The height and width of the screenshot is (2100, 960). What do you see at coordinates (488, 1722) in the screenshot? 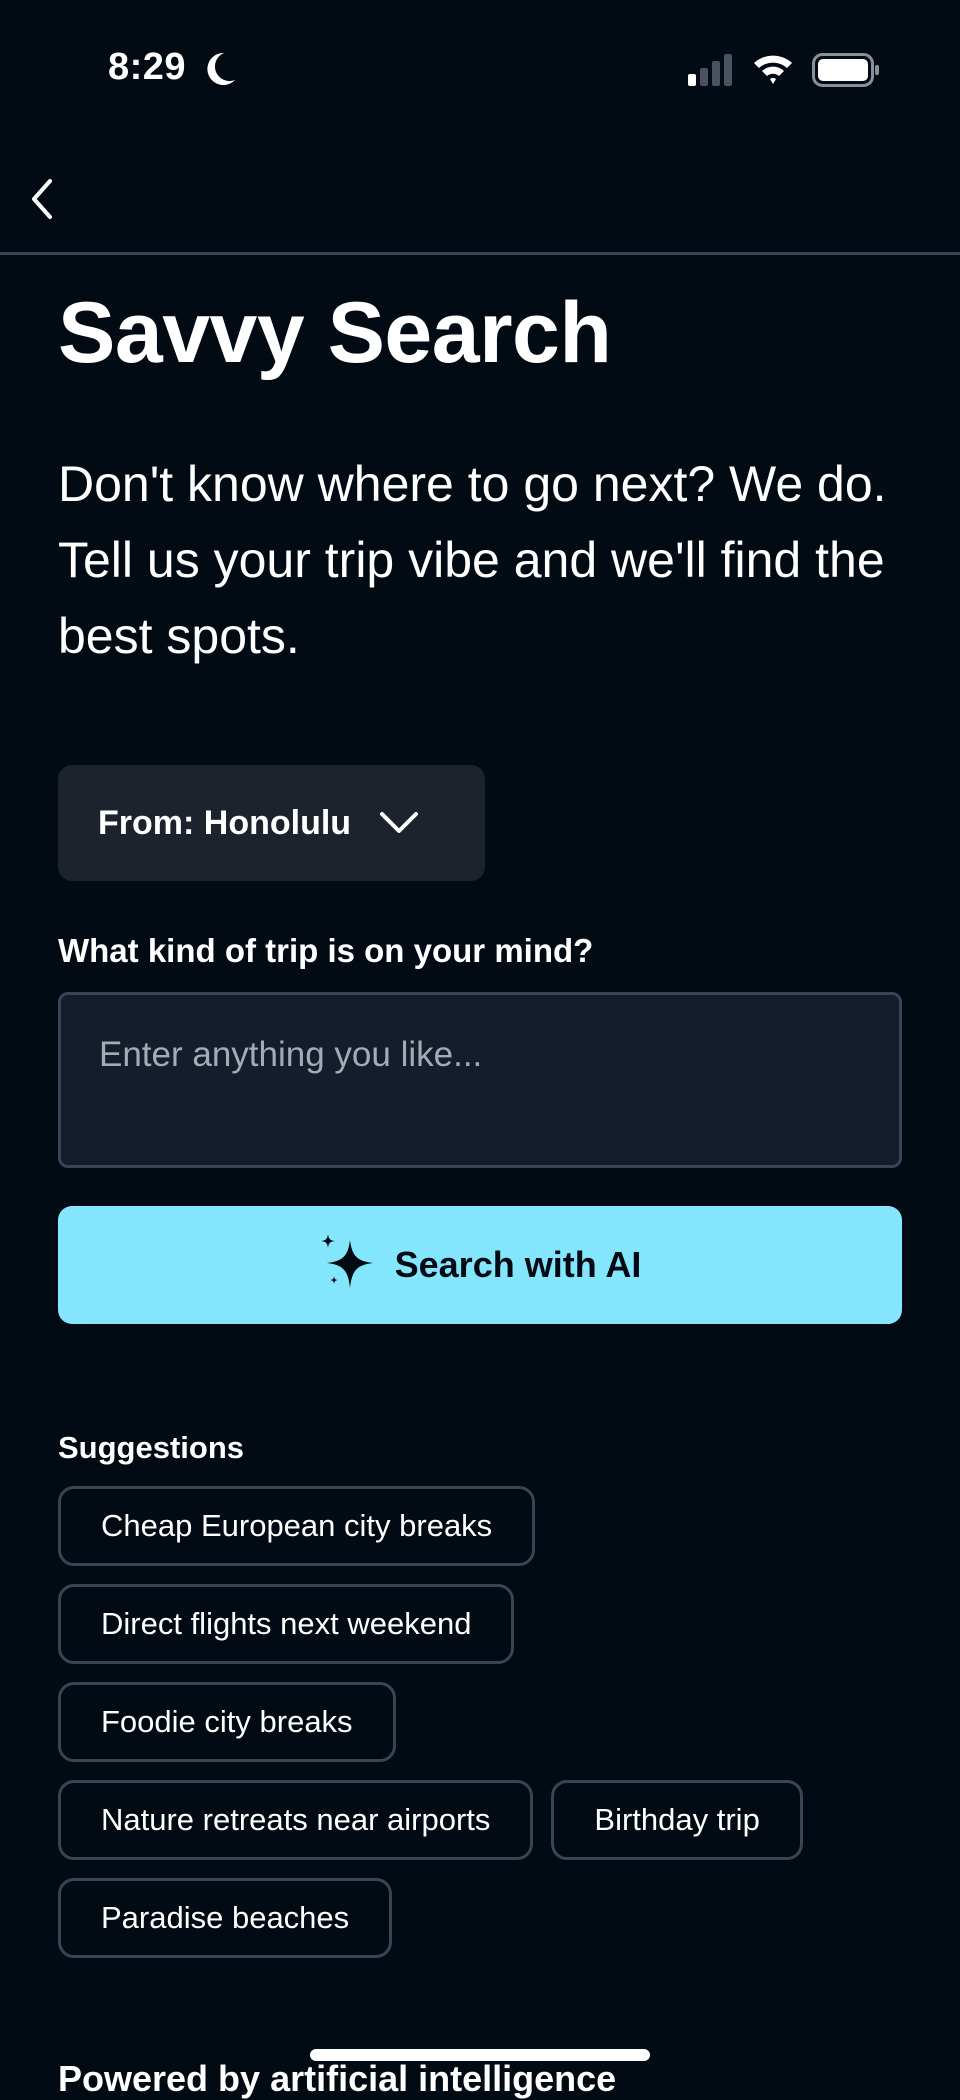
I see `suggestion-row: Foodie city breaks` at bounding box center [488, 1722].